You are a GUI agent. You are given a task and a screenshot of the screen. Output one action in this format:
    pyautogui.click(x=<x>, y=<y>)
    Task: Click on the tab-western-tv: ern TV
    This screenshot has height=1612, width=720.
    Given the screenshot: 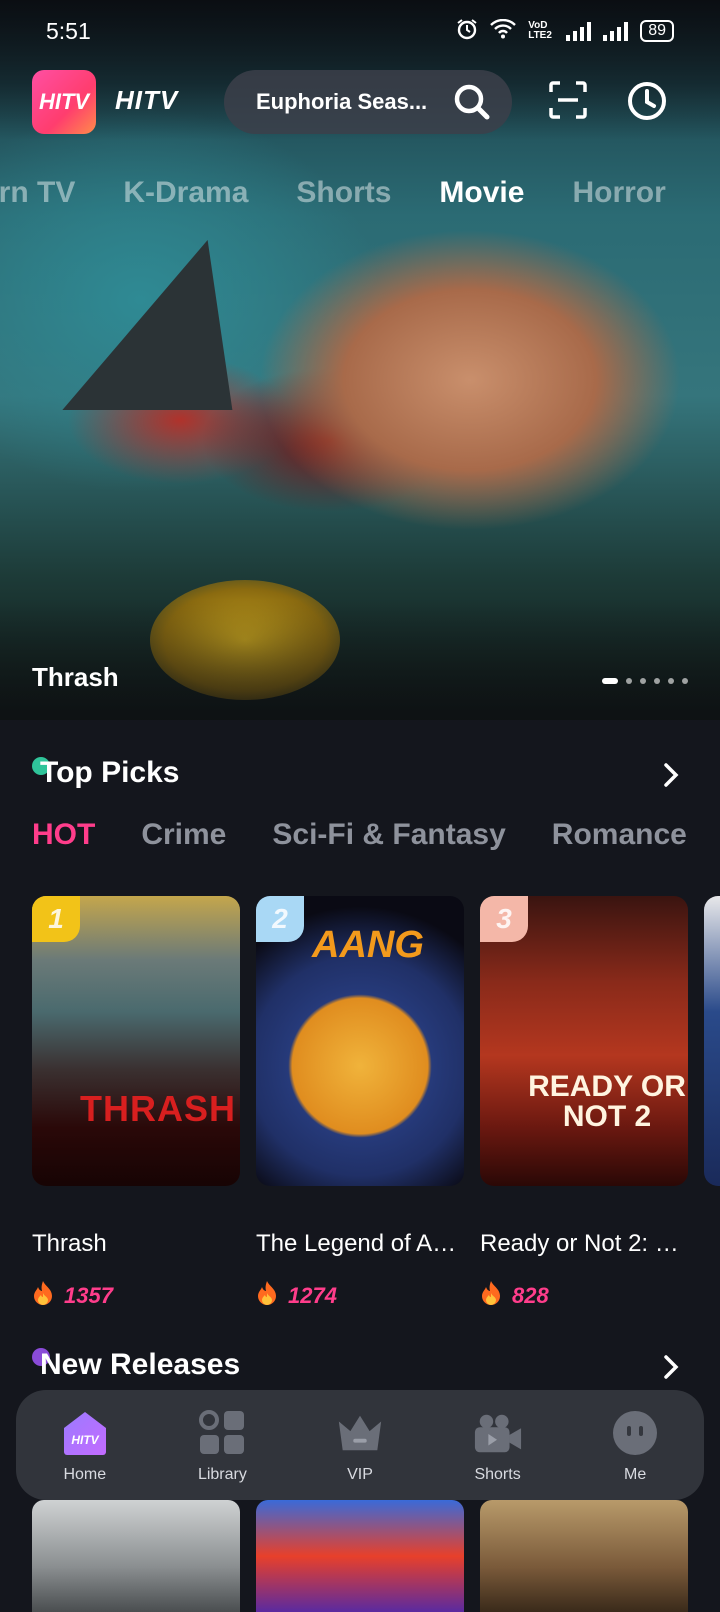 What is the action you would take?
    pyautogui.click(x=37, y=198)
    